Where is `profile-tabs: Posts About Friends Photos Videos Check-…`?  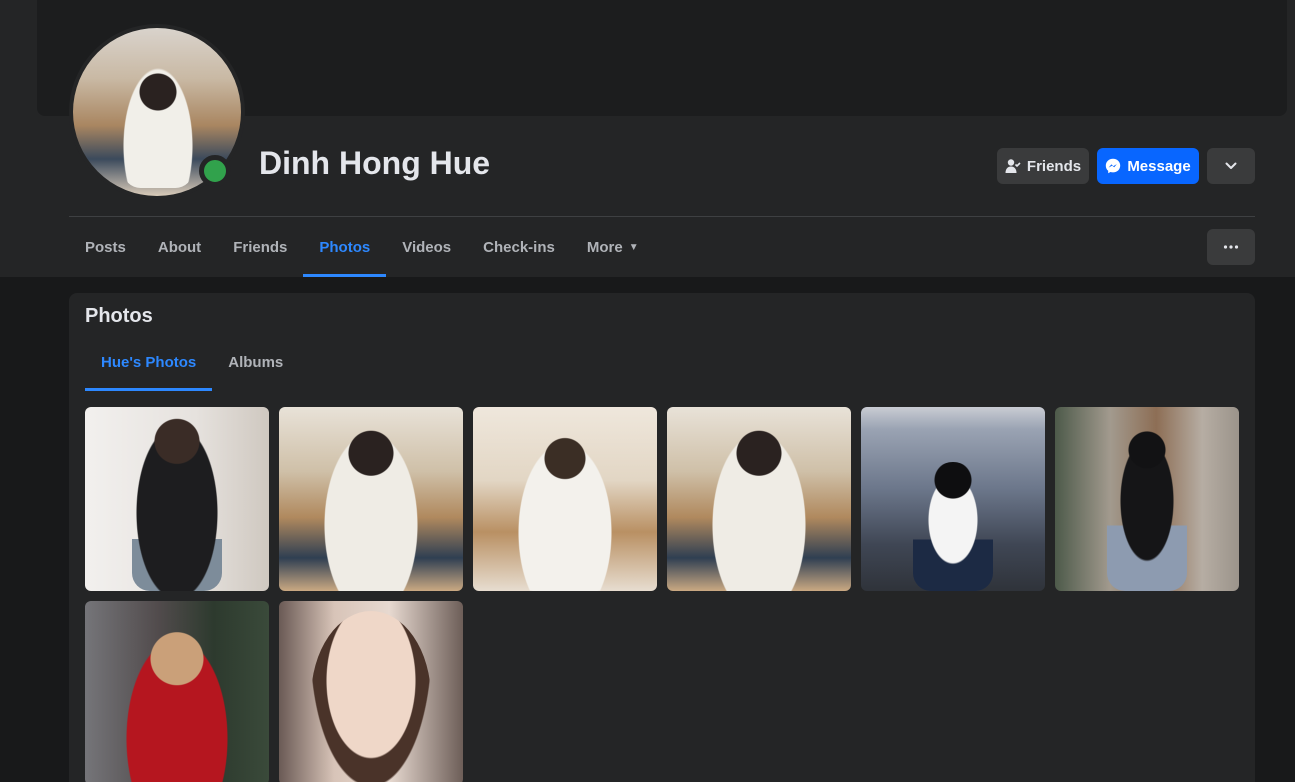
profile-tabs: Posts About Friends Photos Videos Check-… is located at coordinates (362, 247).